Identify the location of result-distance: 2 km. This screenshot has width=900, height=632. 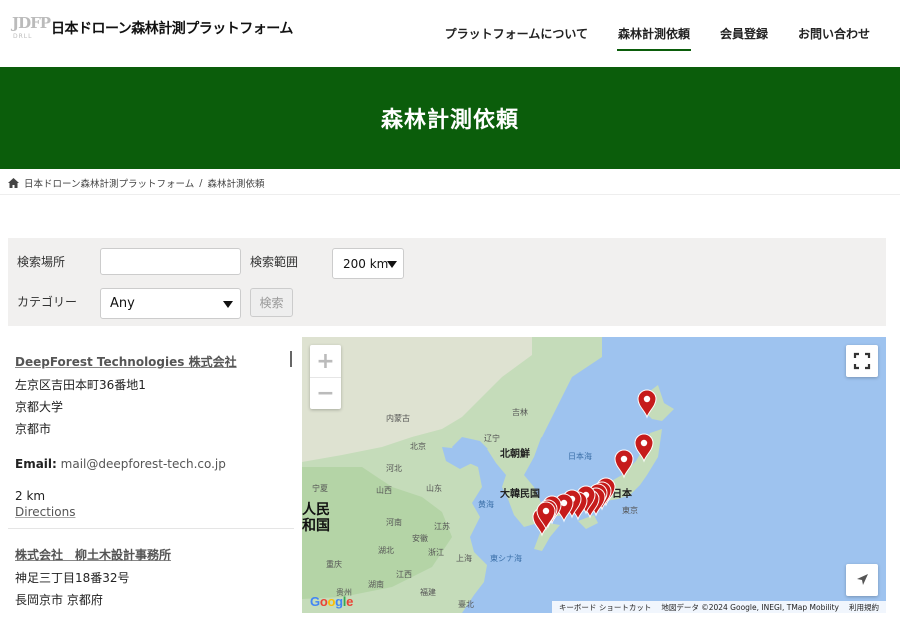
(30, 496).